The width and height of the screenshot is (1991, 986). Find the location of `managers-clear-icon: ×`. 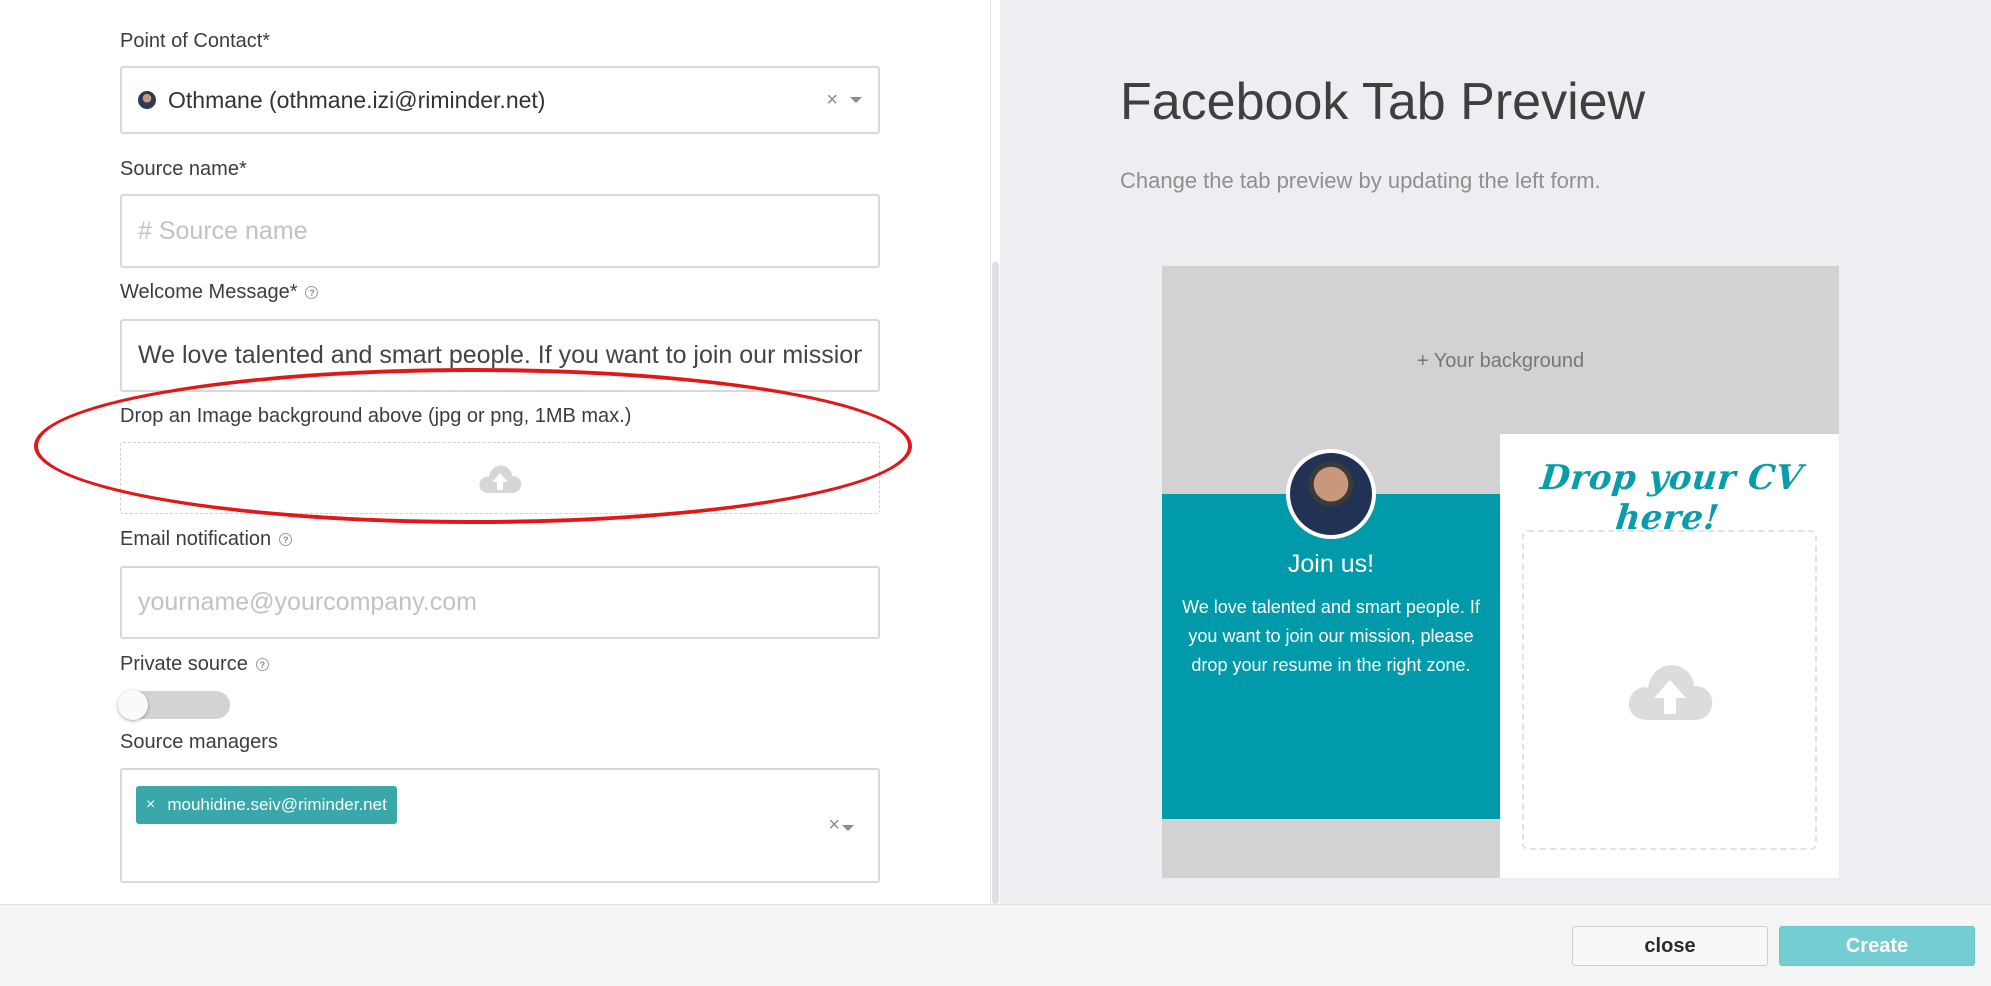

managers-clear-icon: × is located at coordinates (834, 825).